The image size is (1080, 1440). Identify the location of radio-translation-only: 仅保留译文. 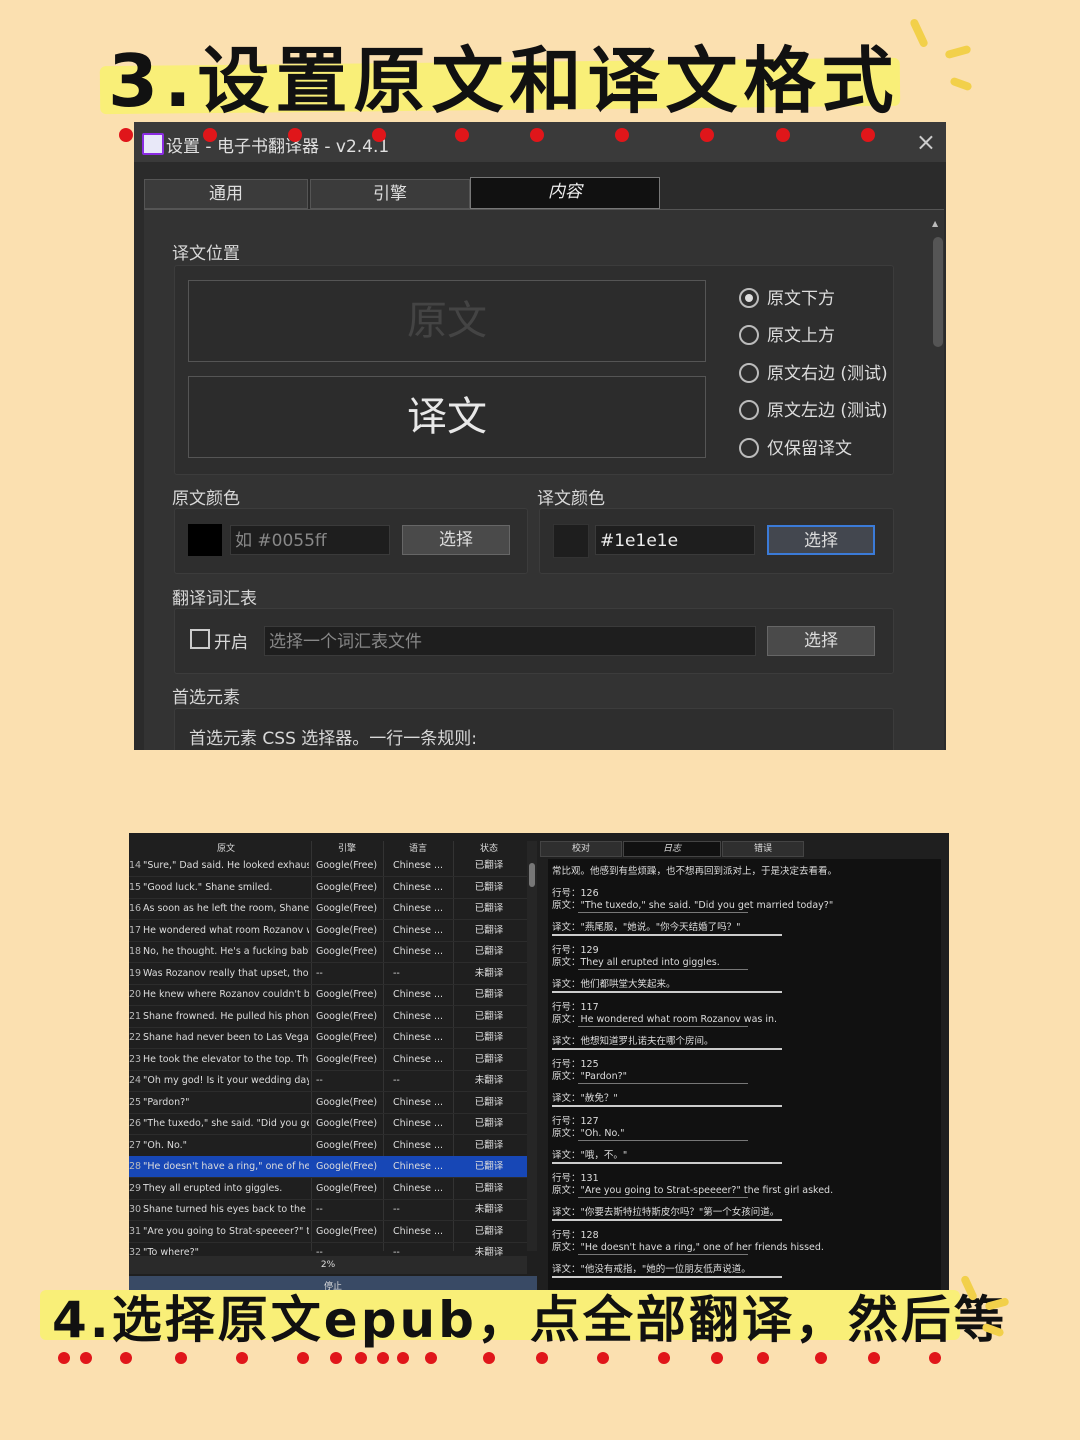
(795, 446).